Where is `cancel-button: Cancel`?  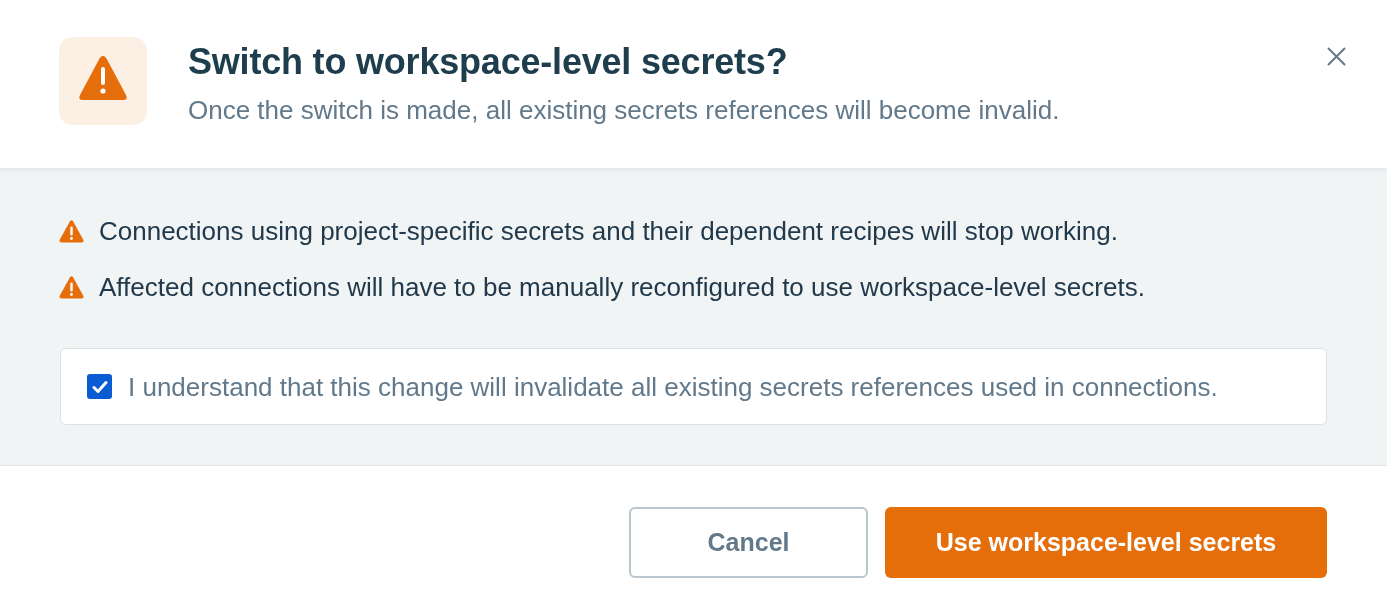 cancel-button: Cancel is located at coordinates (748, 542).